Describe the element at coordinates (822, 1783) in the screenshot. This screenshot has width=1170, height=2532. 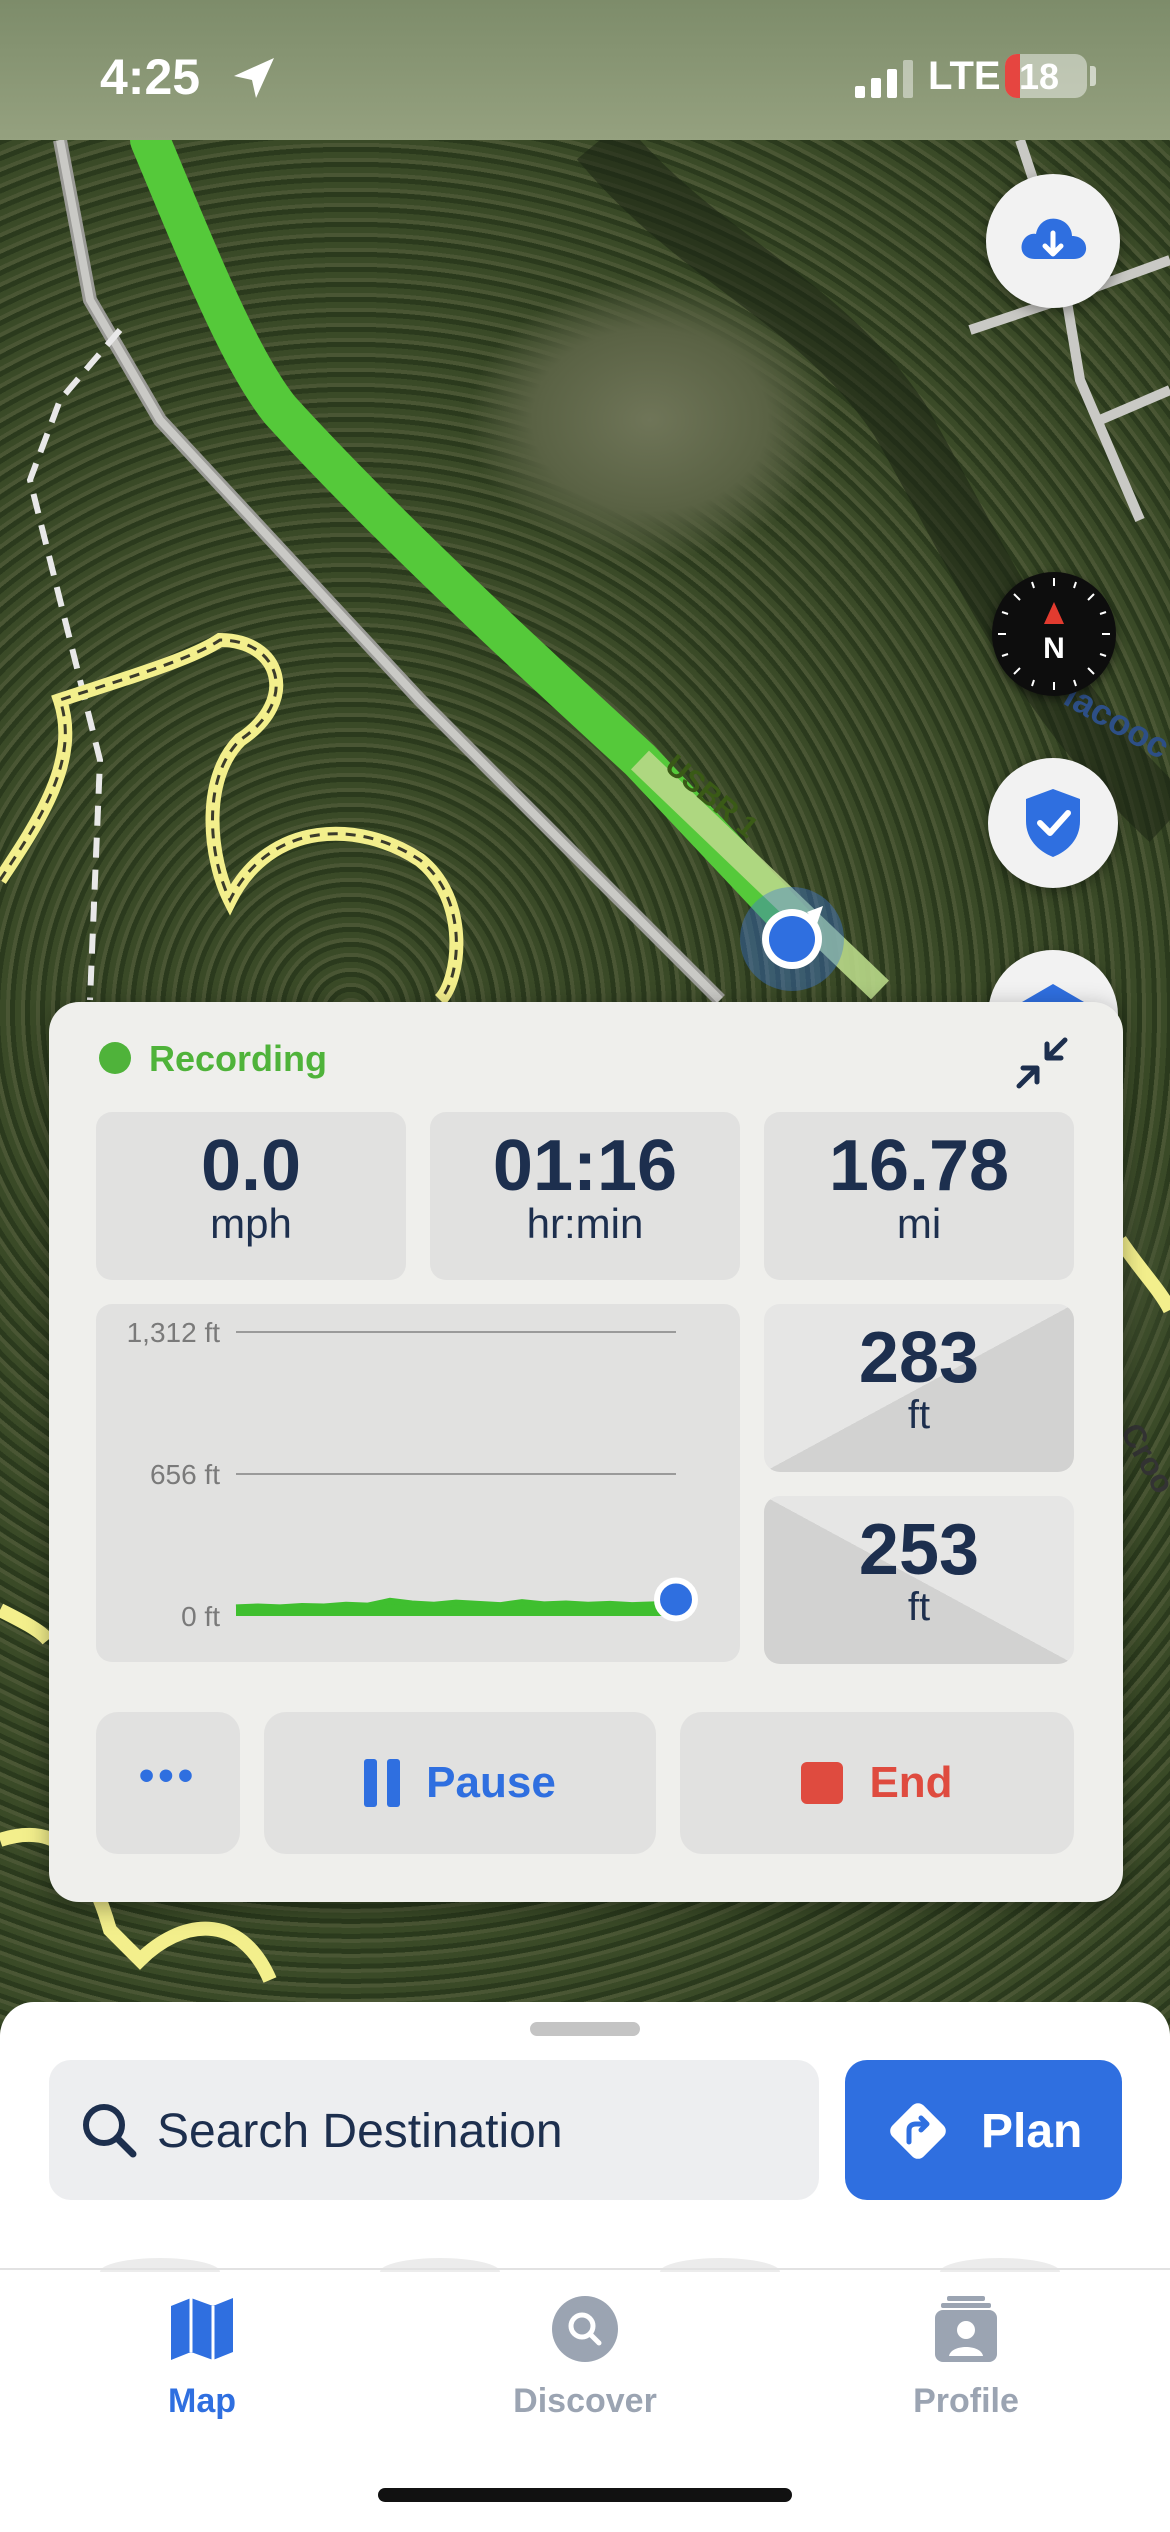
I see `stop-icon` at that location.